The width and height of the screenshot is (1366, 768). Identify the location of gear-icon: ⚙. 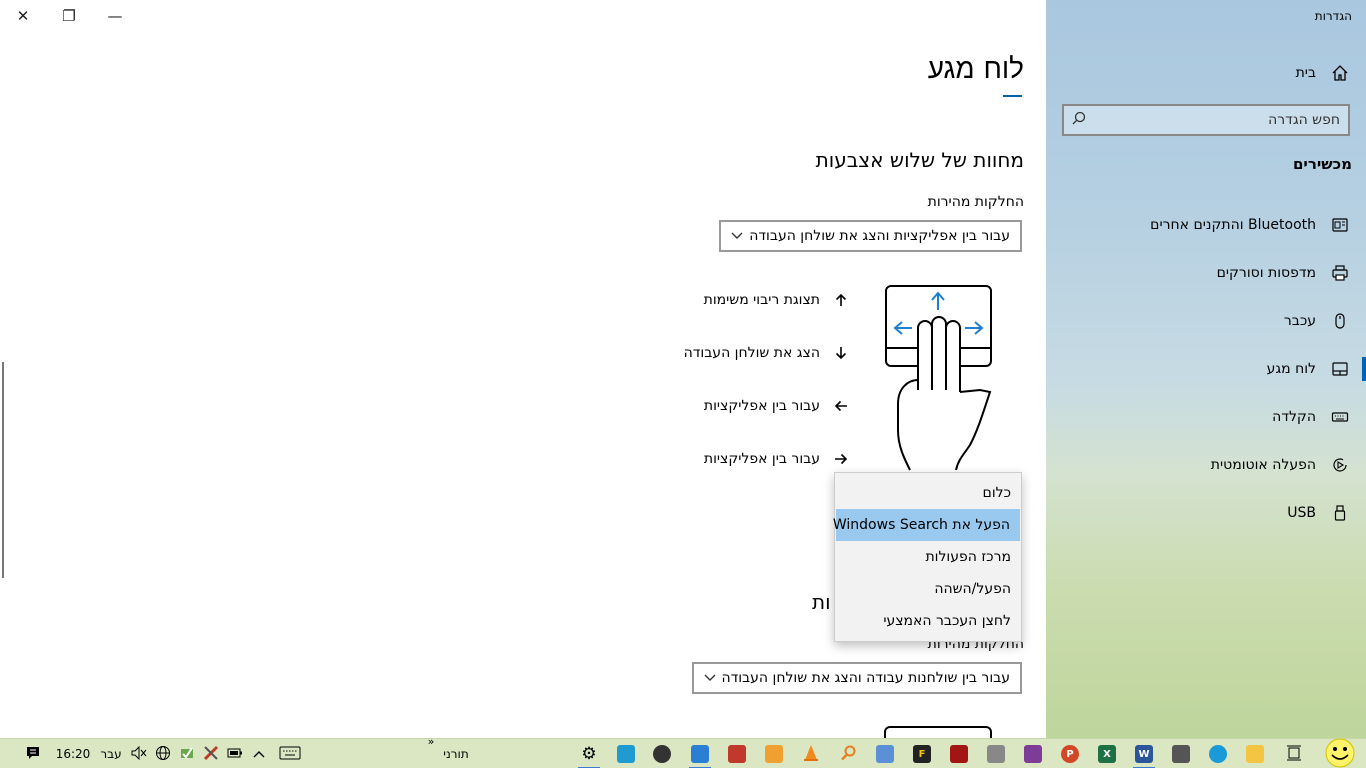
(589, 754).